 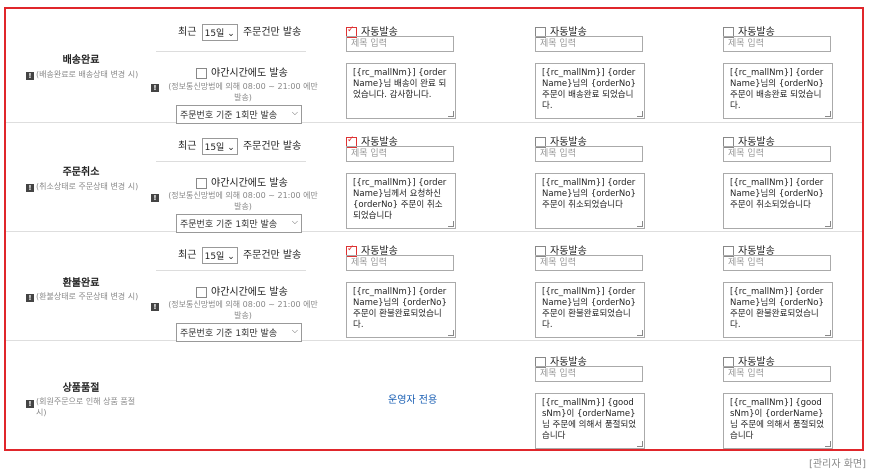 What do you see at coordinates (81, 388) in the screenshot?
I see `row-title: 상품품절` at bounding box center [81, 388].